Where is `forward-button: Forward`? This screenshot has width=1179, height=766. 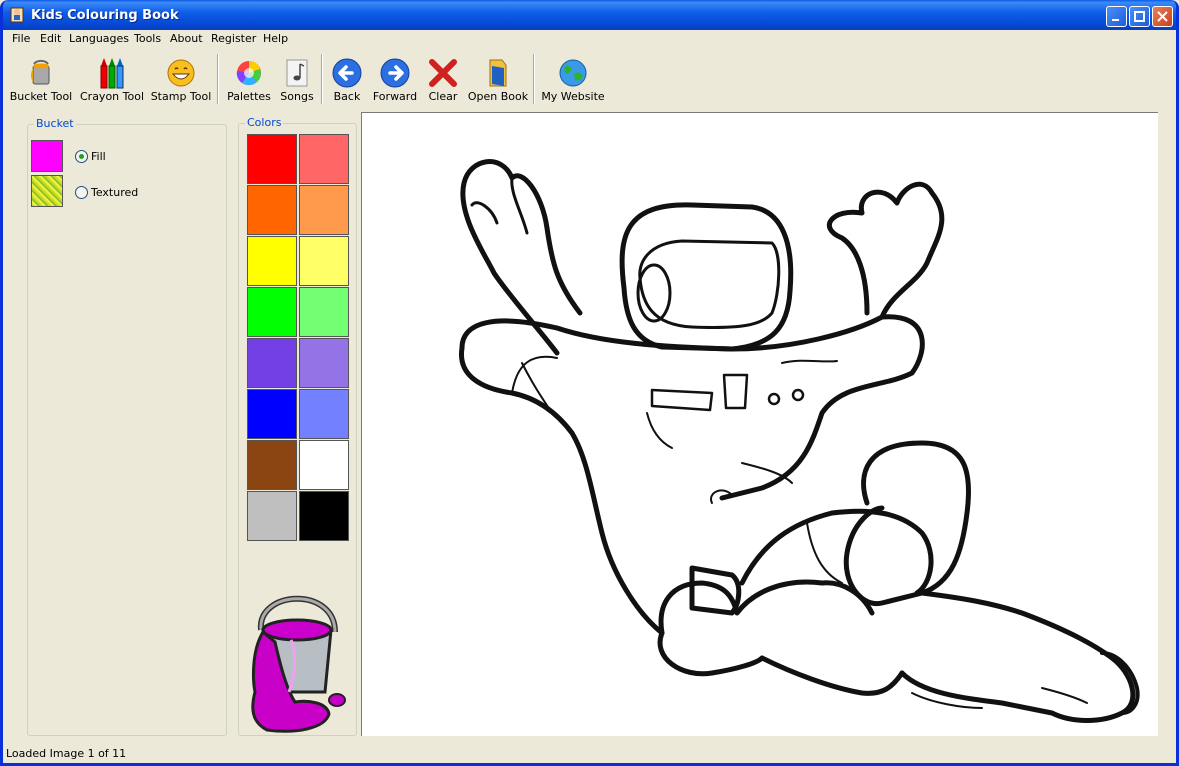 forward-button: Forward is located at coordinates (395, 80).